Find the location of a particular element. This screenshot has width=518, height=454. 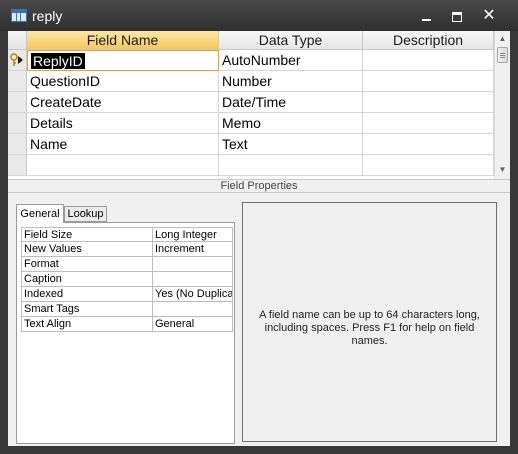

title-bar: reply ✕ is located at coordinates (259, 15).